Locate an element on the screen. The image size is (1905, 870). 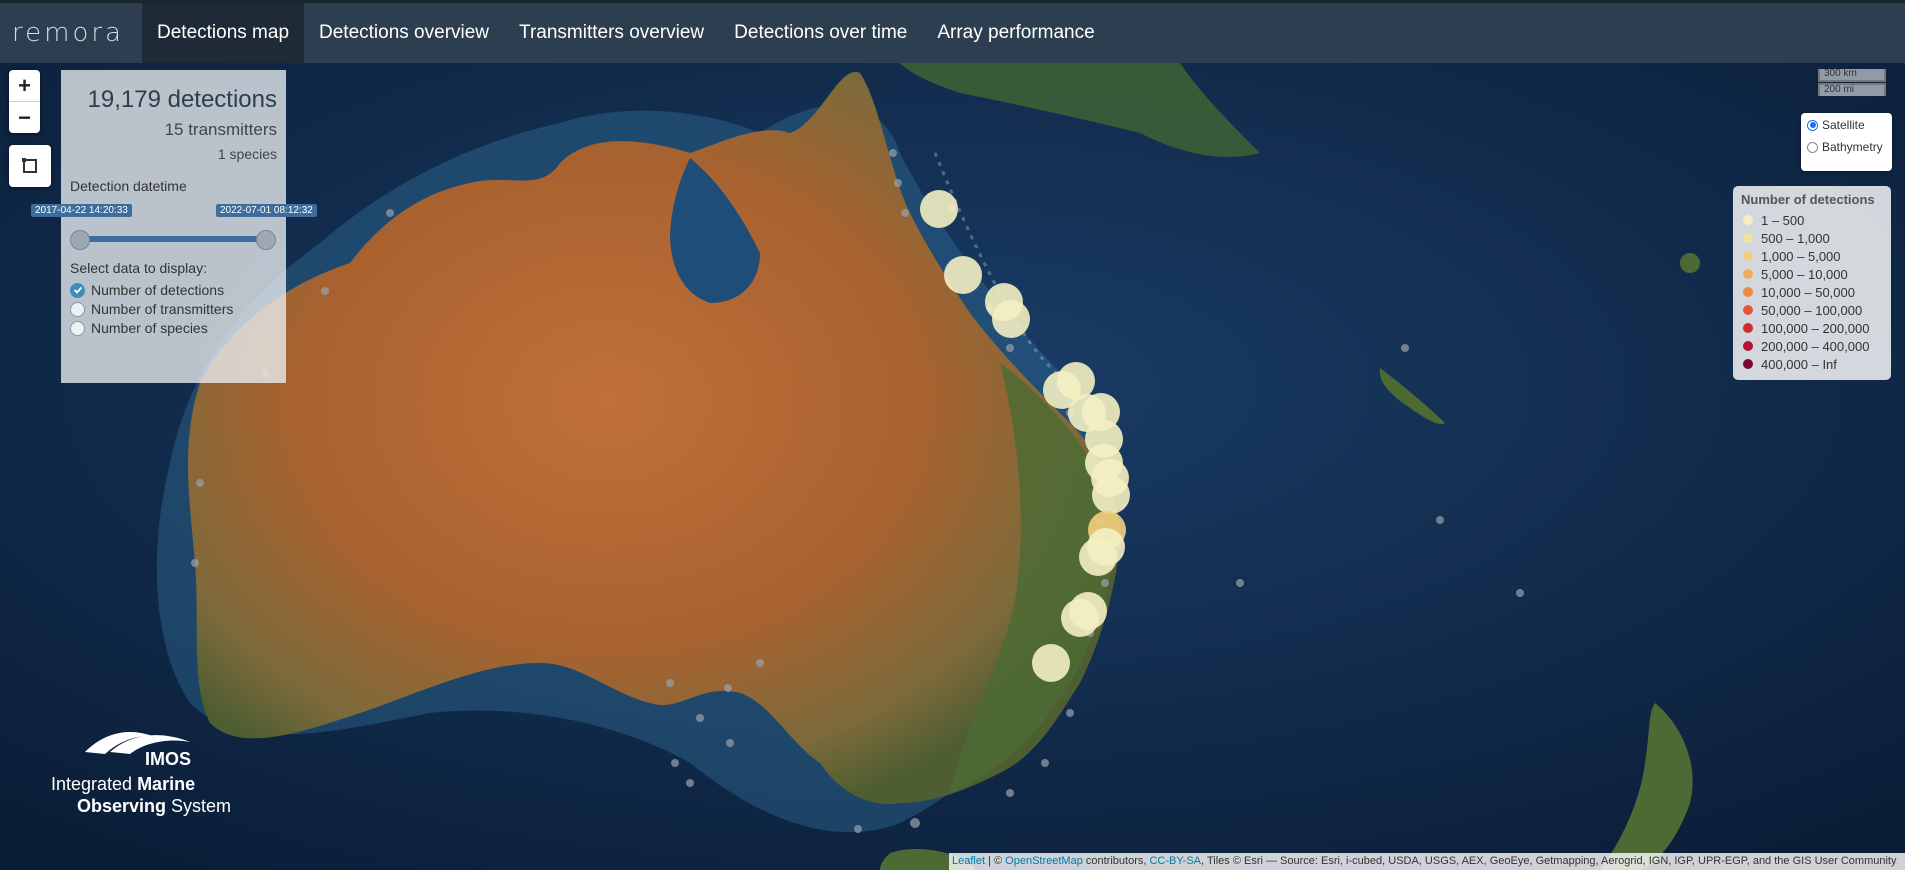
legend-title: Number of detections is located at coordinates (1808, 199).